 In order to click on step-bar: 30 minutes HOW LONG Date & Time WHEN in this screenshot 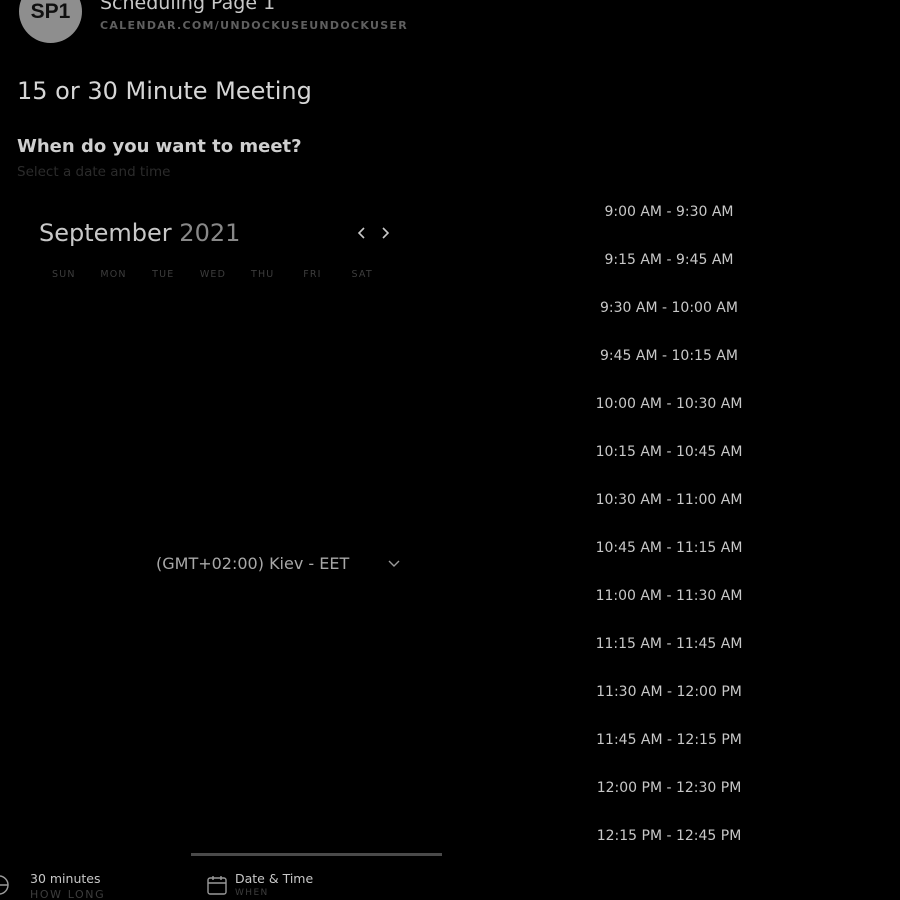, I will do `click(450, 876)`.